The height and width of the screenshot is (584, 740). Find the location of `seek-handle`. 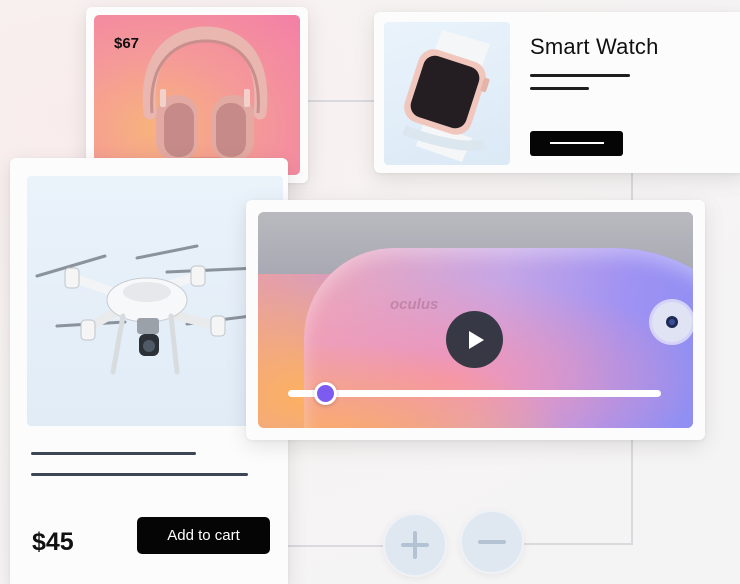

seek-handle is located at coordinates (325, 393).